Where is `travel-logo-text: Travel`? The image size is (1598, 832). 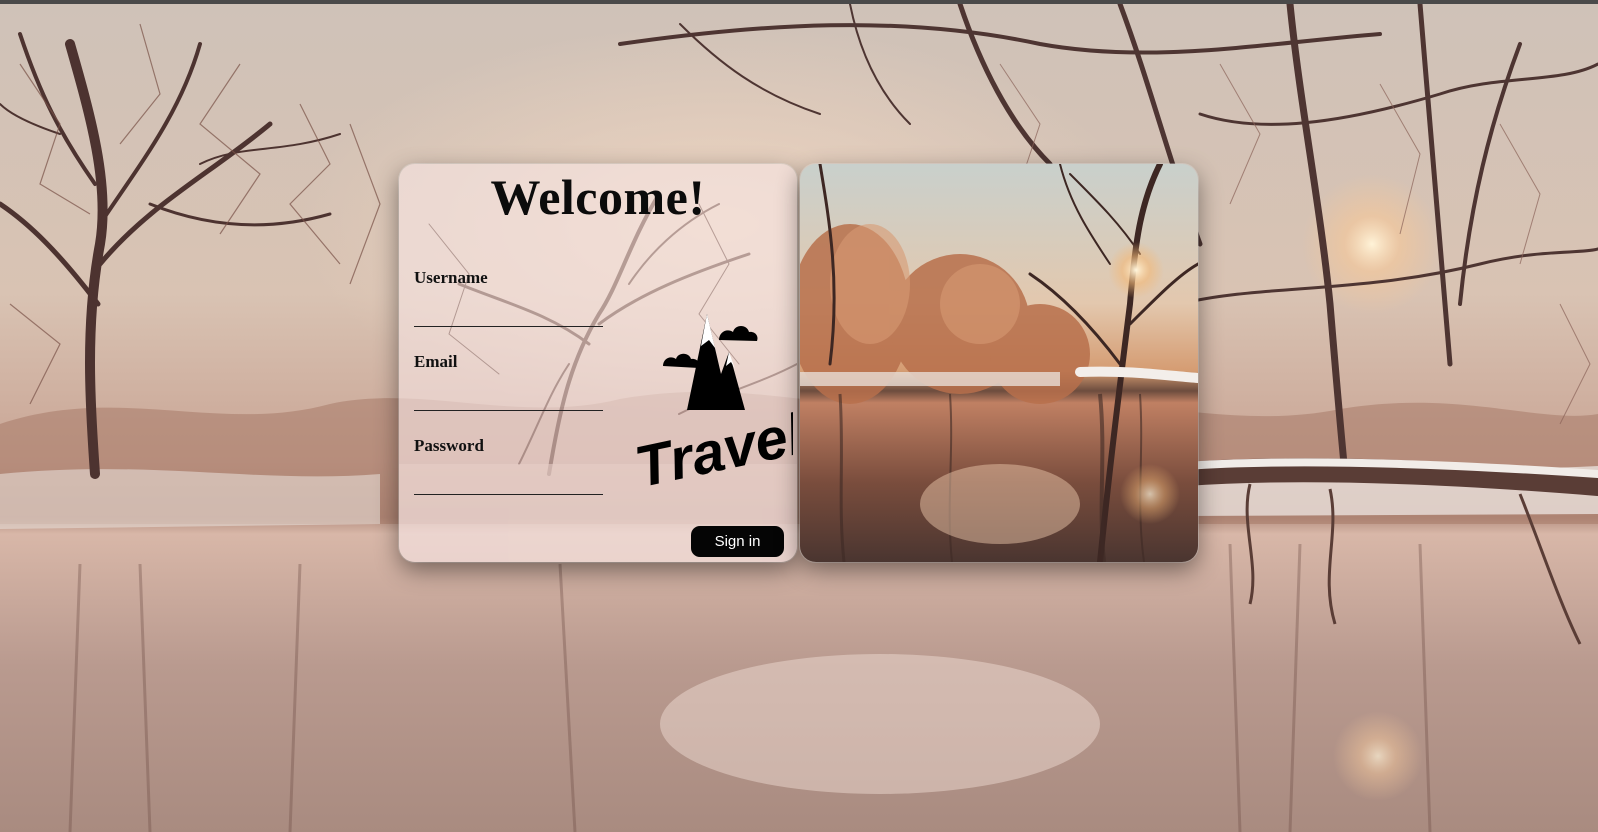 travel-logo-text: Travel is located at coordinates (712, 445).